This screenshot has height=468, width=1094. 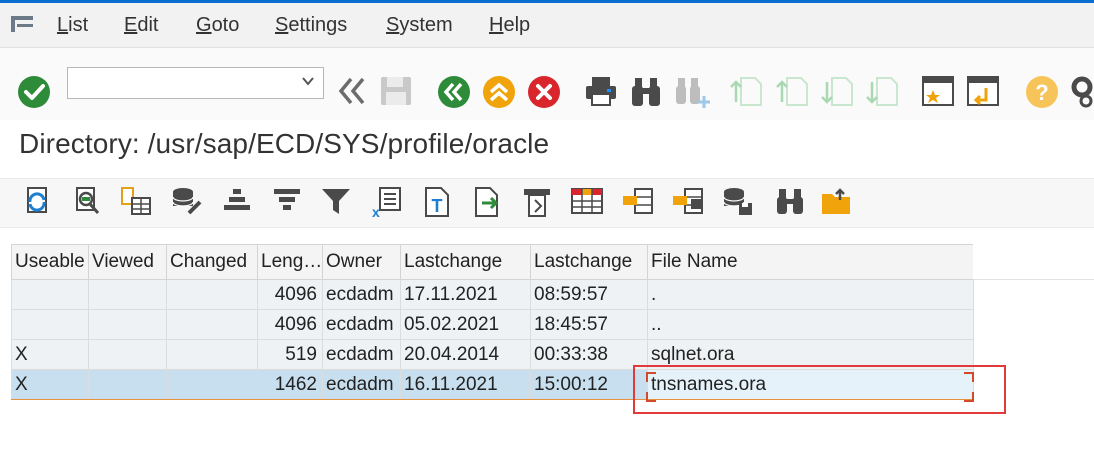 I want to click on export-icon, so click(x=488, y=202).